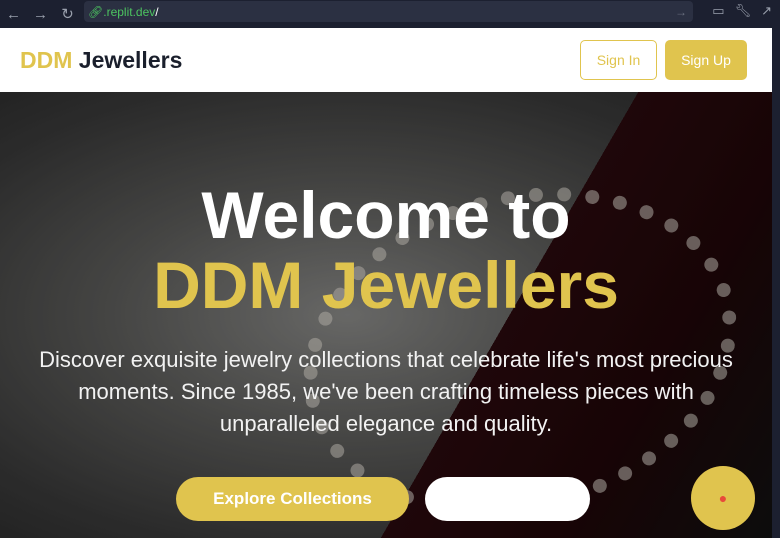 Image resolution: width=780 pixels, height=538 pixels. What do you see at coordinates (292, 499) in the screenshot?
I see `explore-collections-button: Explore Collections` at bounding box center [292, 499].